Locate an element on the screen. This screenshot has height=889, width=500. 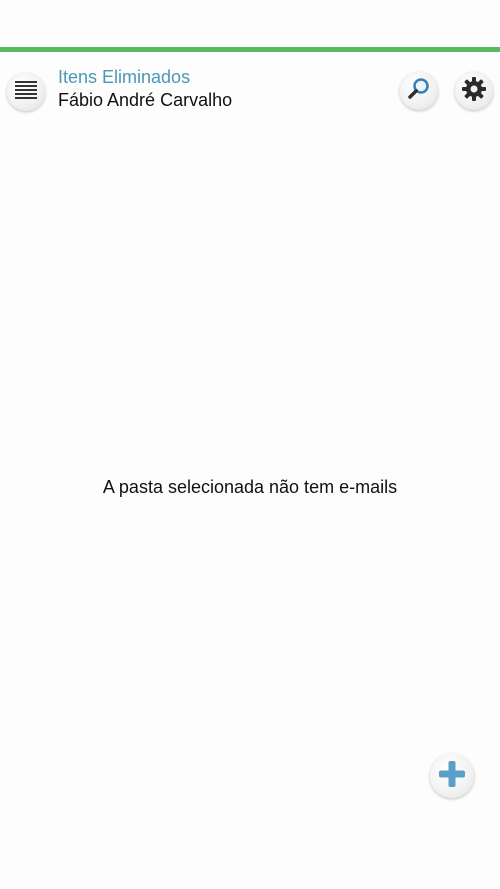
search-icon is located at coordinates (419, 91).